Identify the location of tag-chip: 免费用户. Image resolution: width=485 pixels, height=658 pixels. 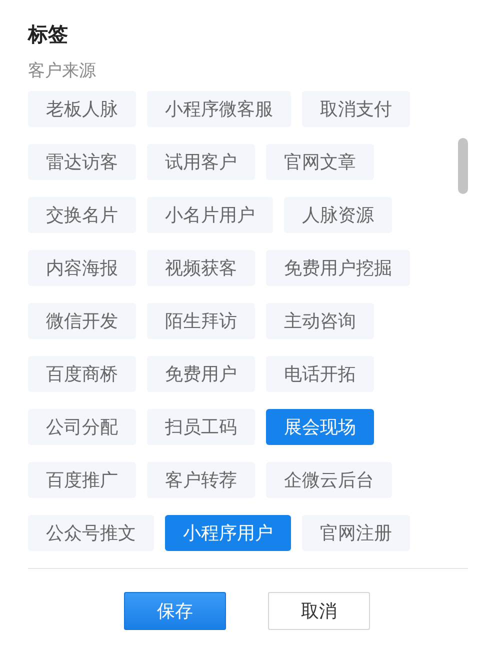
(201, 374).